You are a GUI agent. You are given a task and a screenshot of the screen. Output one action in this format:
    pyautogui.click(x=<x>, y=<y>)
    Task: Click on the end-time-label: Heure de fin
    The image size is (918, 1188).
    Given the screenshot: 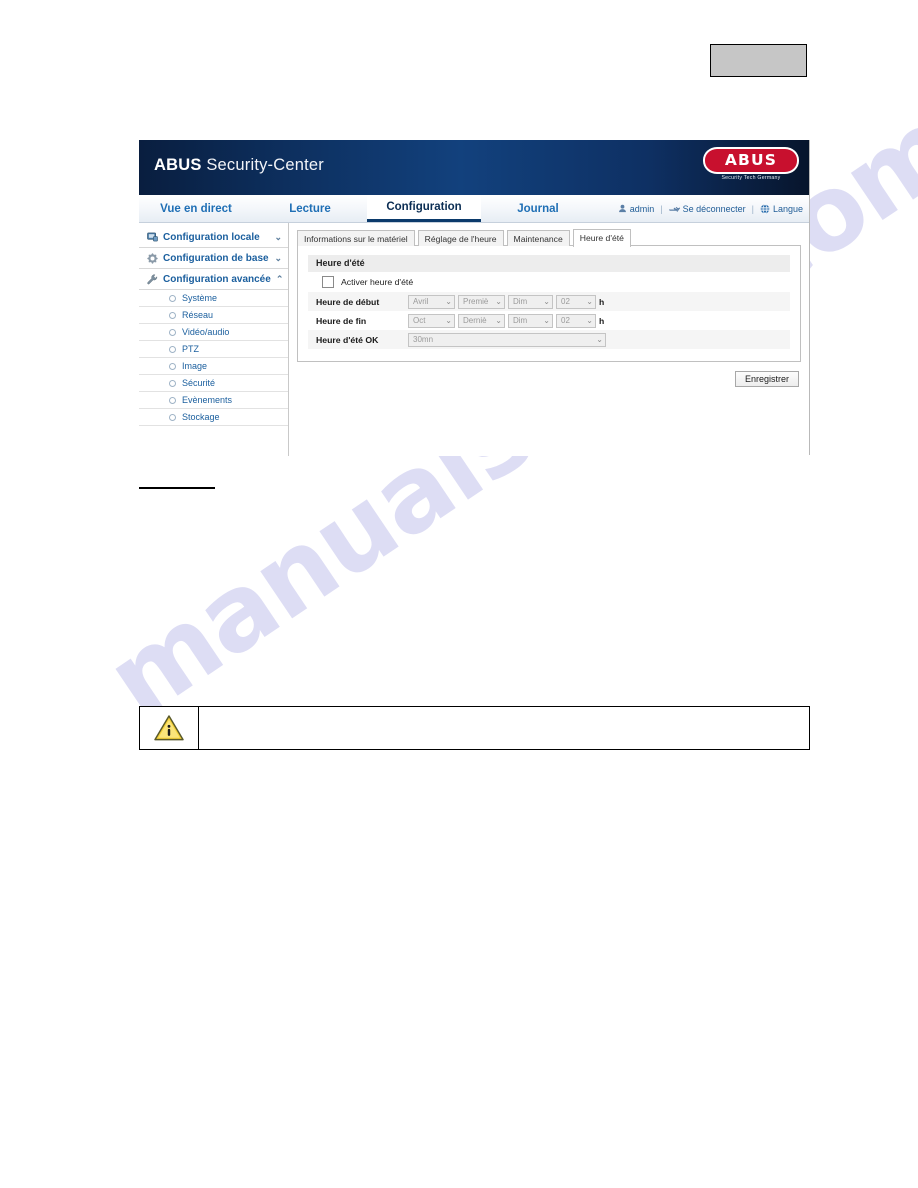 What is the action you would take?
    pyautogui.click(x=341, y=320)
    